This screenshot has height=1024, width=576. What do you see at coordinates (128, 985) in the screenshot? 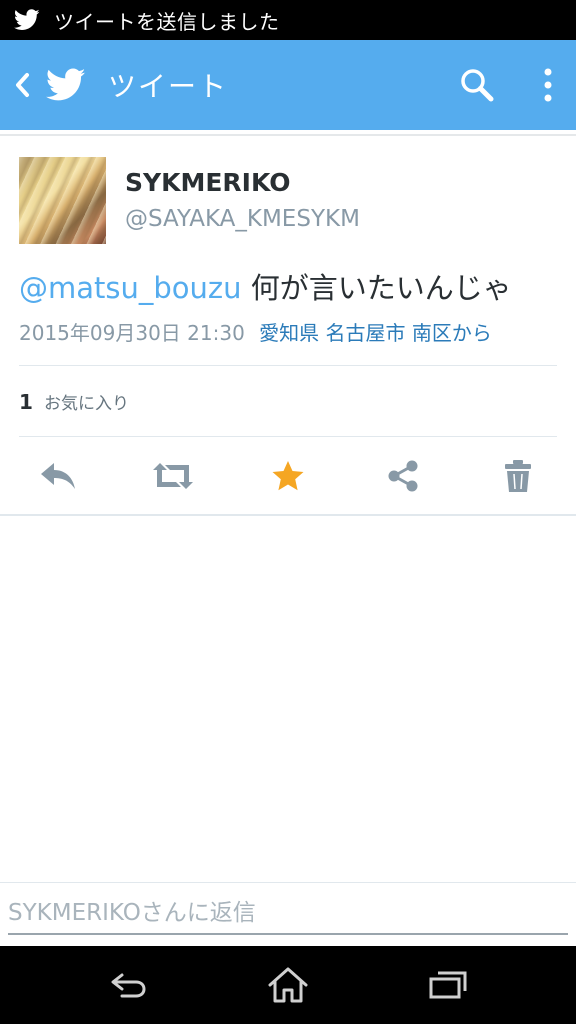
I see `back-arrow-icon` at bounding box center [128, 985].